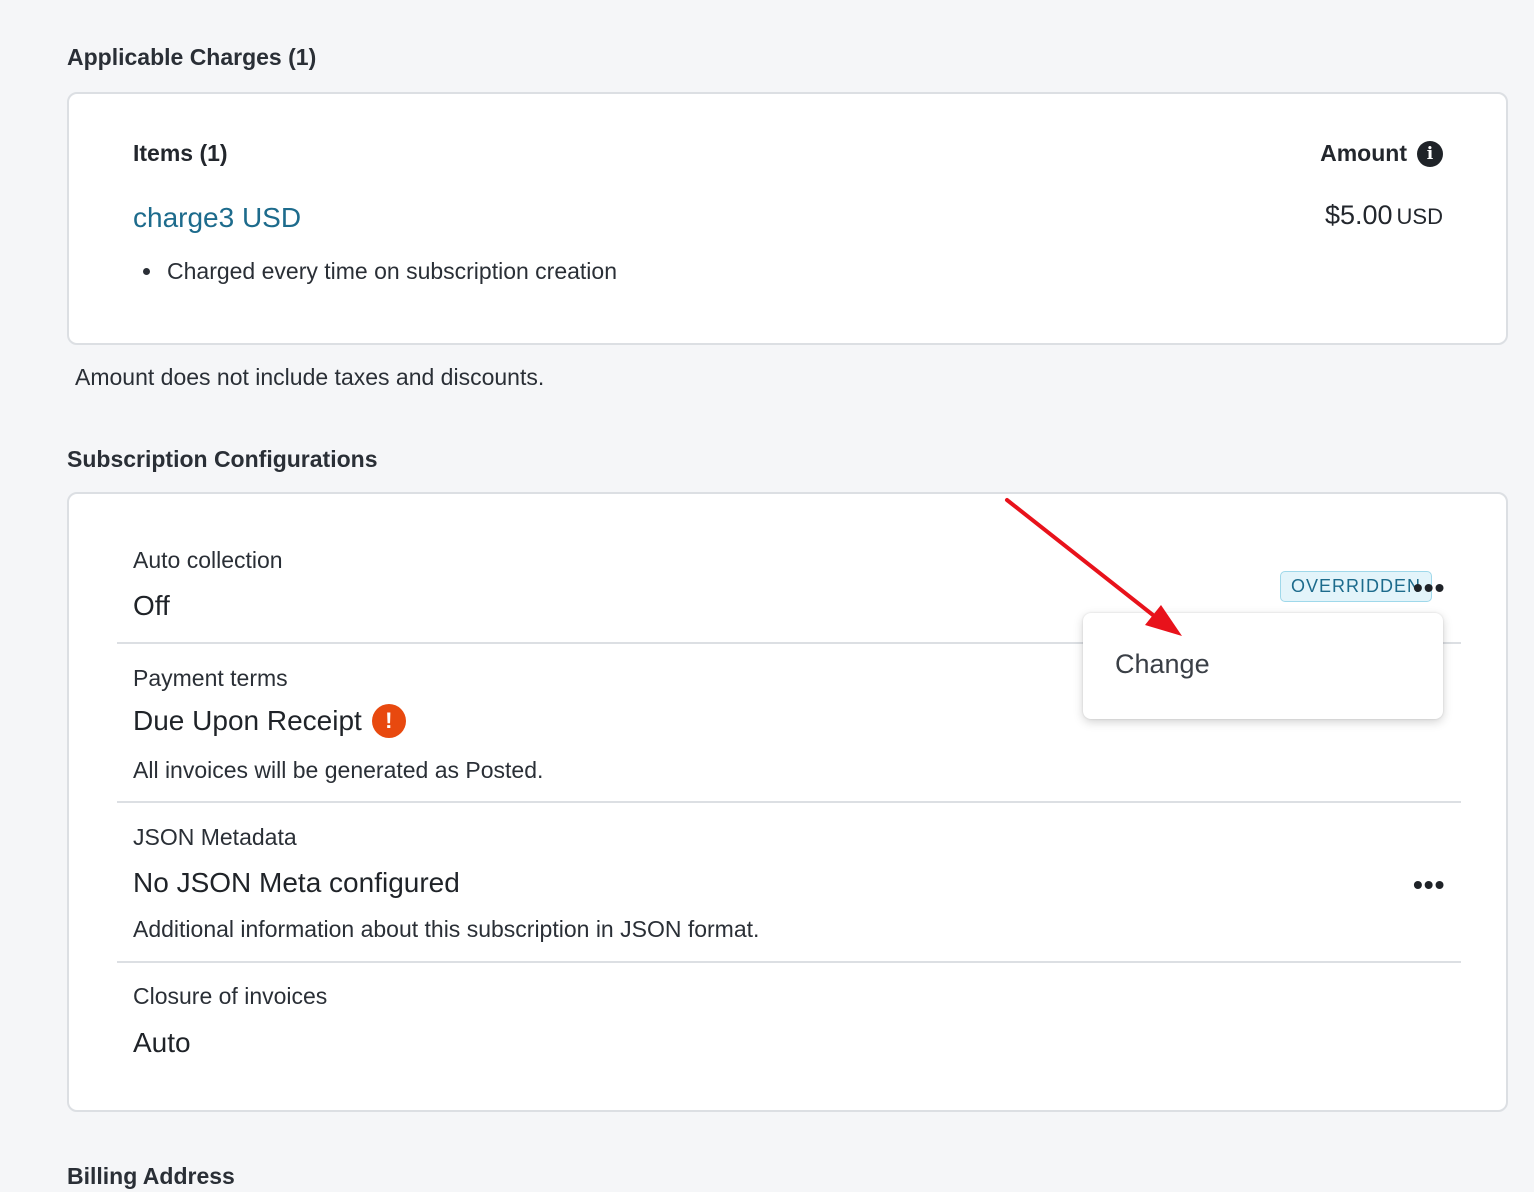  Describe the element at coordinates (1363, 153) in the screenshot. I see `amount-header-label: Amount` at that location.